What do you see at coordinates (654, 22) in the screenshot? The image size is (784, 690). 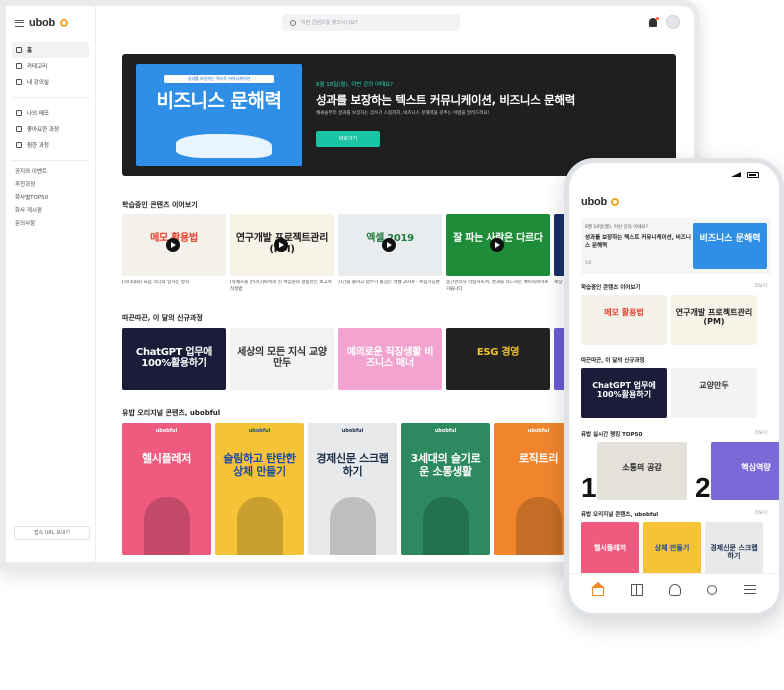 I see `bell-icon` at bounding box center [654, 22].